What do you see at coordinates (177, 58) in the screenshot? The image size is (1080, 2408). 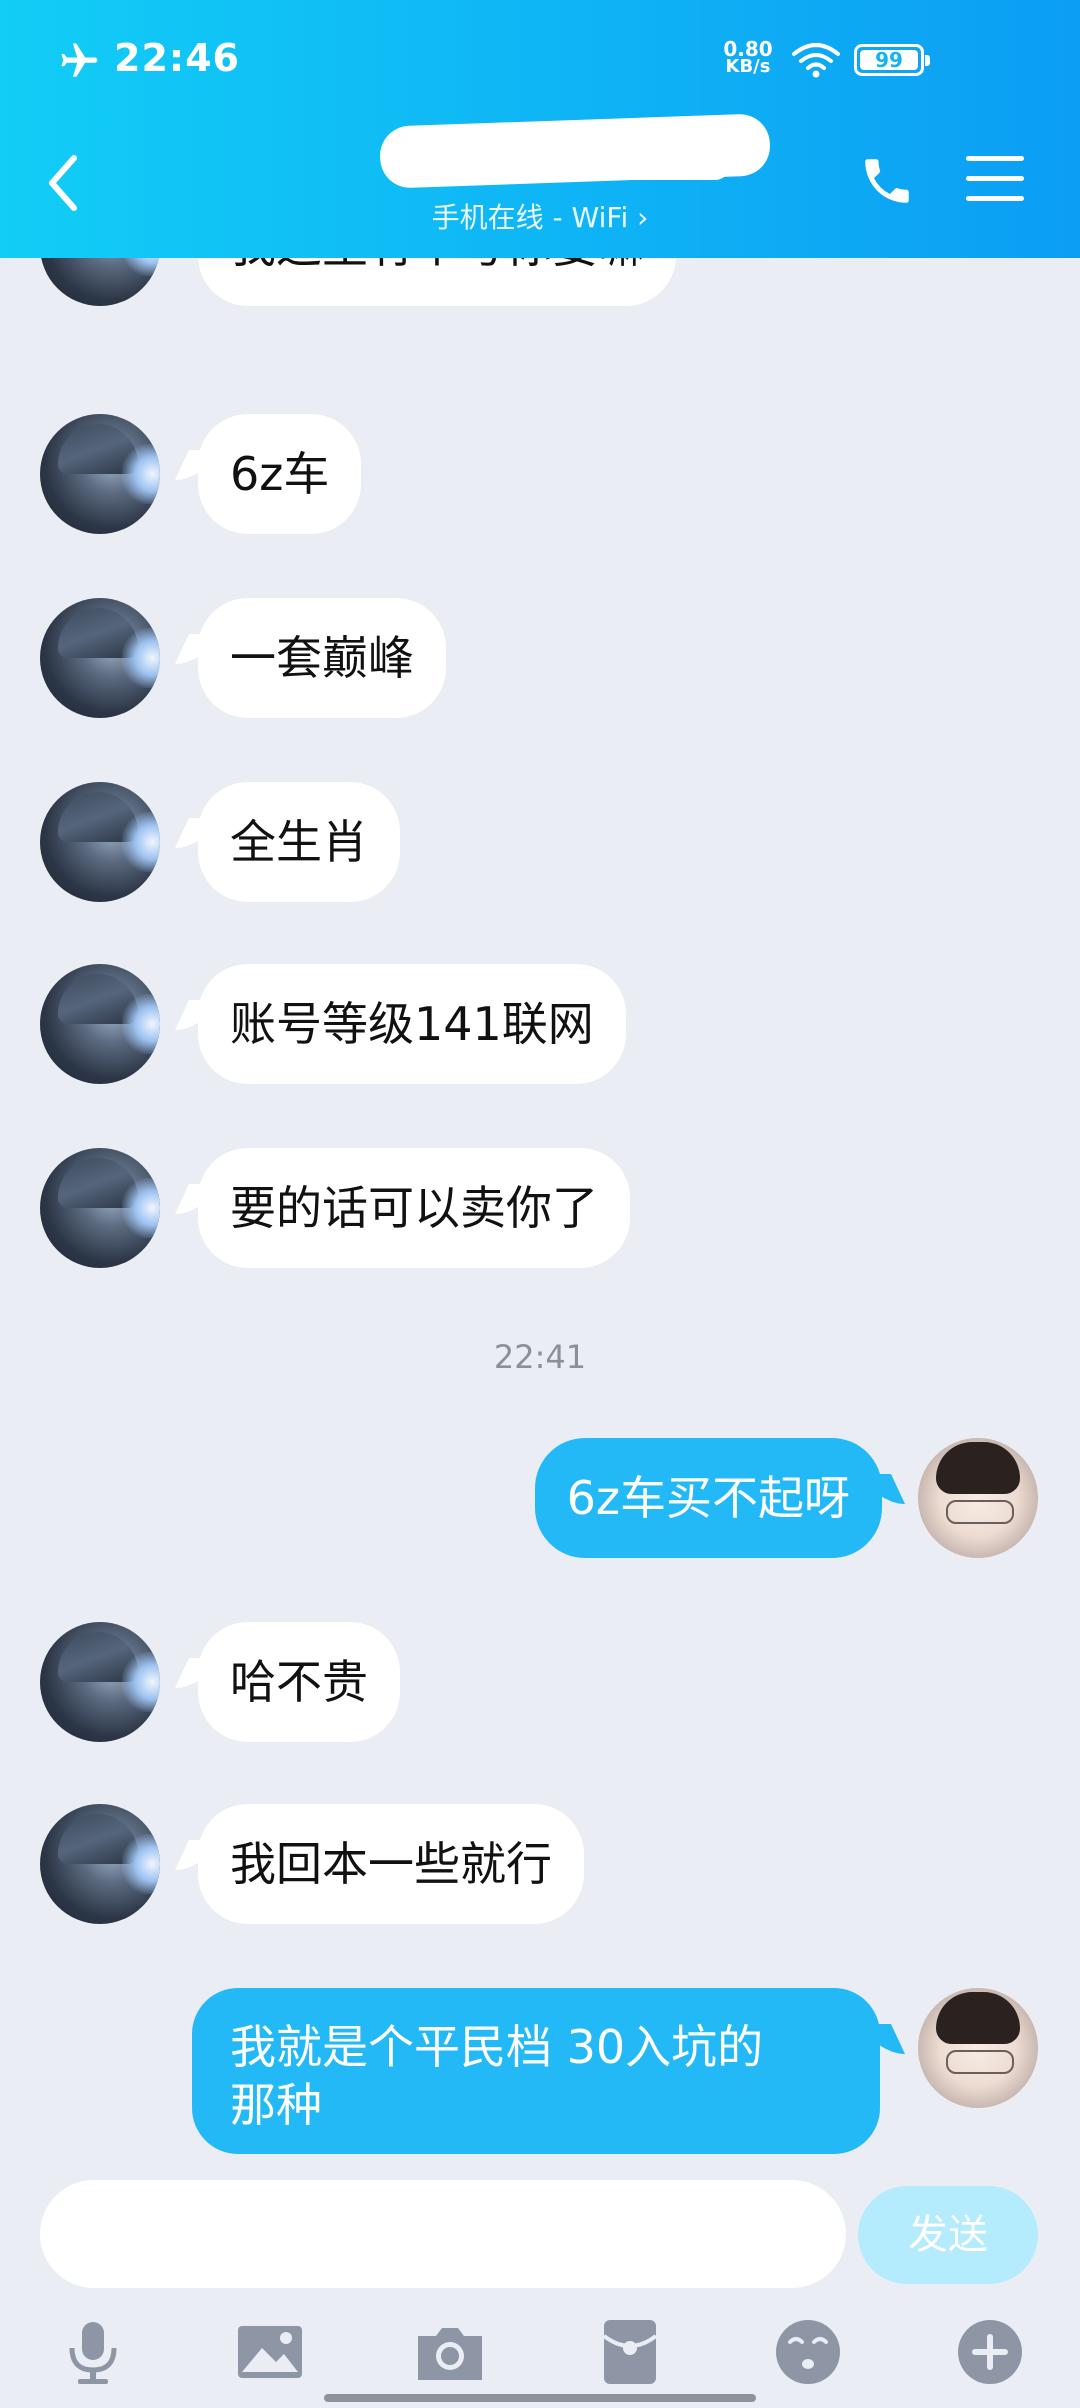 I see `status-time: 22:46` at bounding box center [177, 58].